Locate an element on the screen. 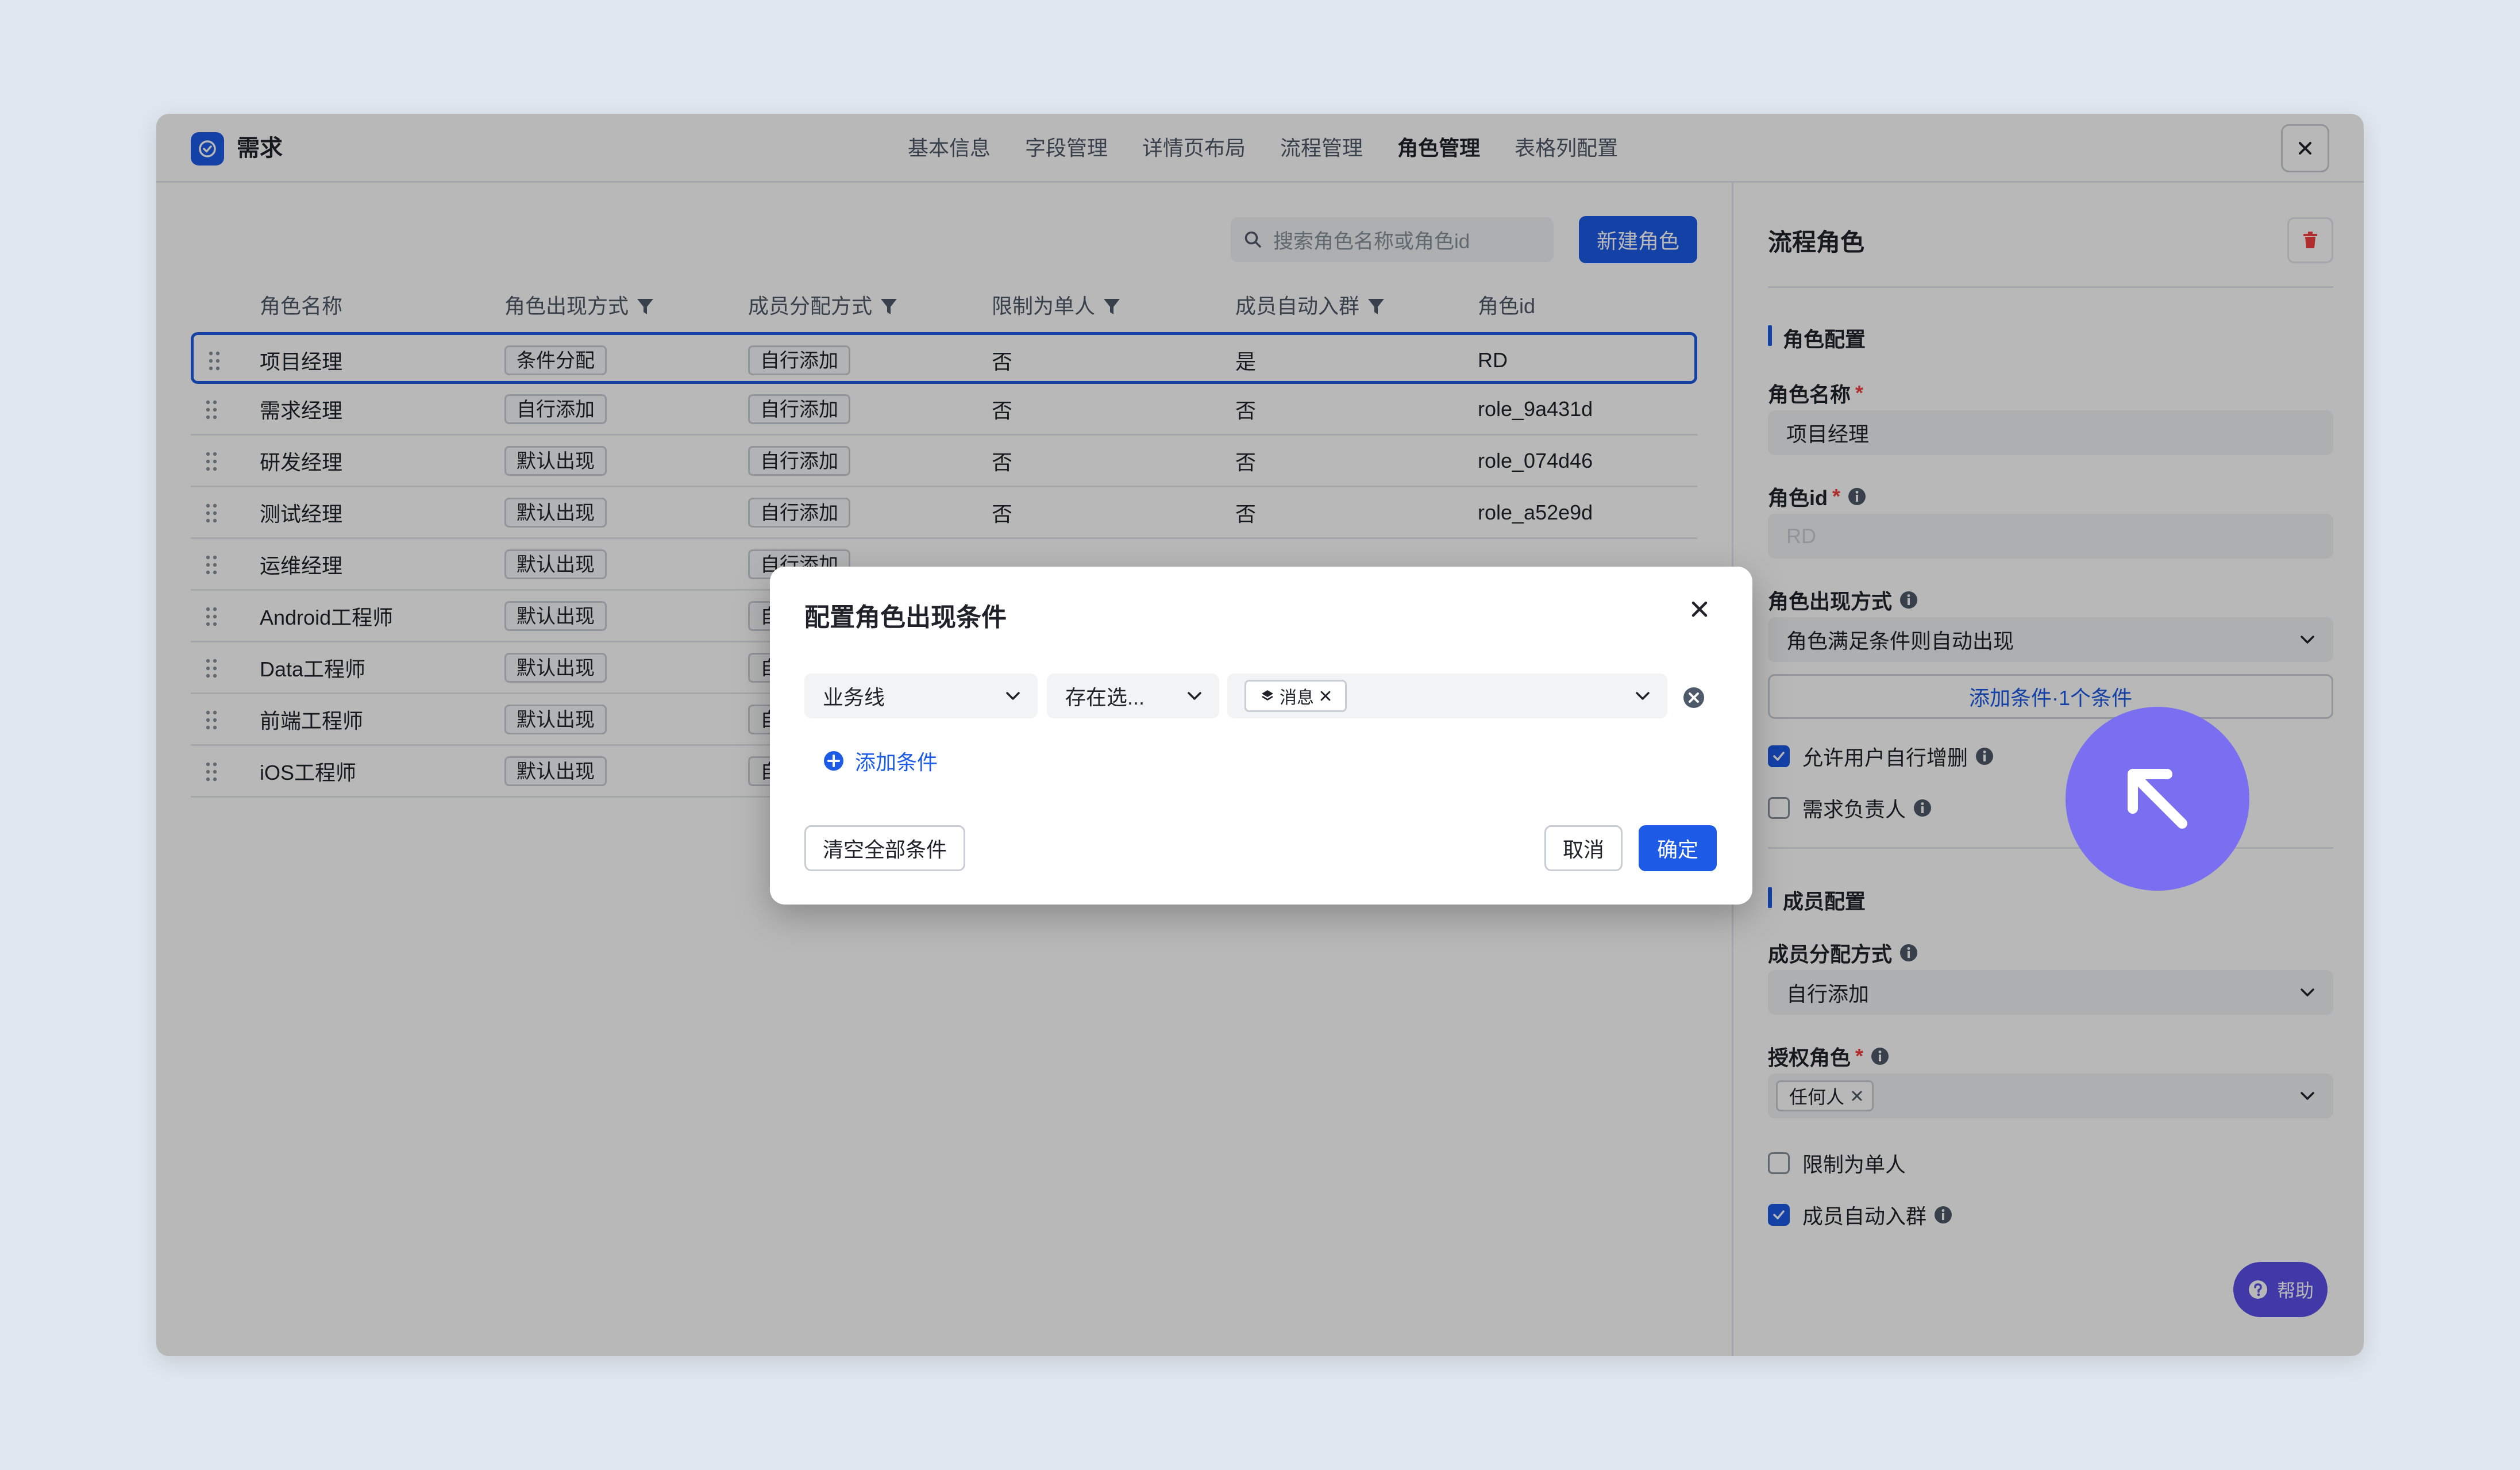  close-icon is located at coordinates (1700, 609).